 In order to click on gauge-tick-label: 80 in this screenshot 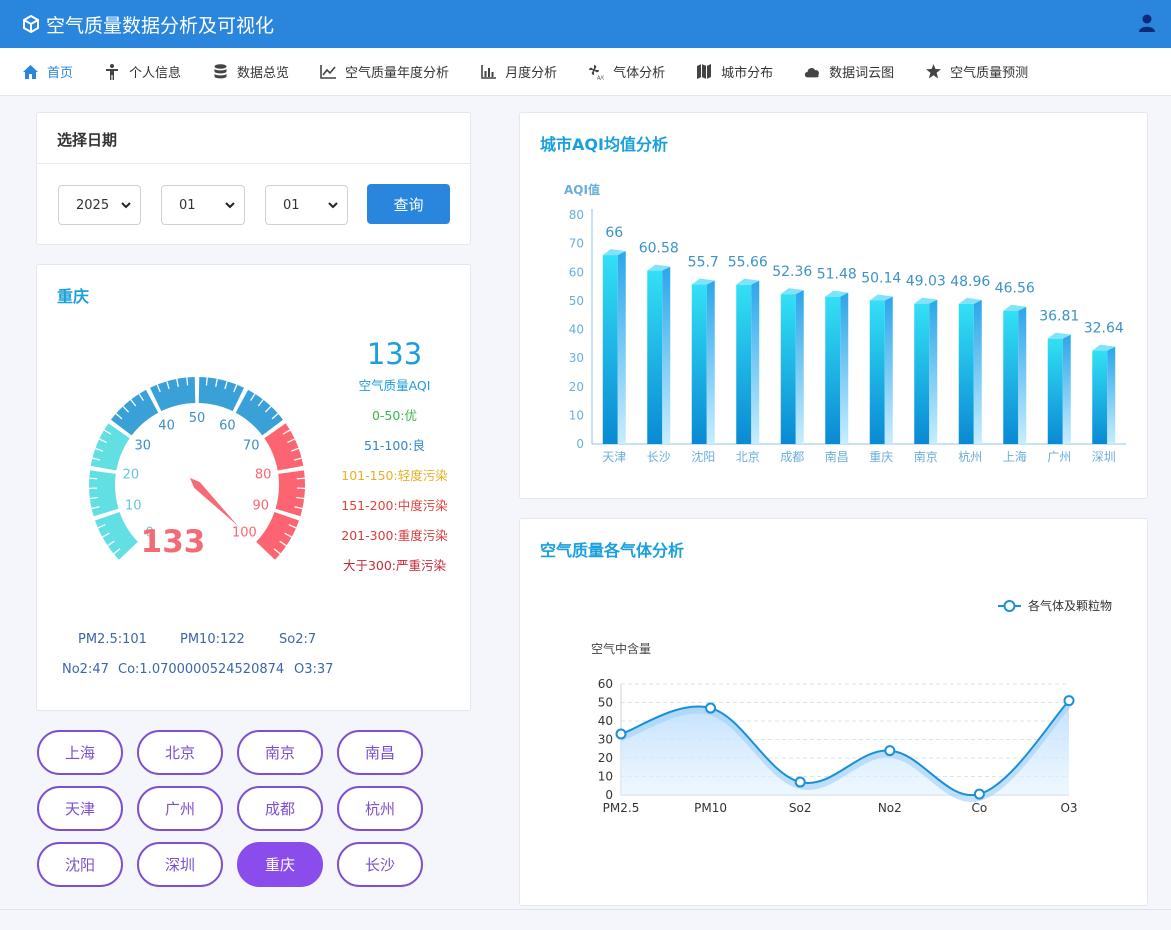, I will do `click(263, 475)`.